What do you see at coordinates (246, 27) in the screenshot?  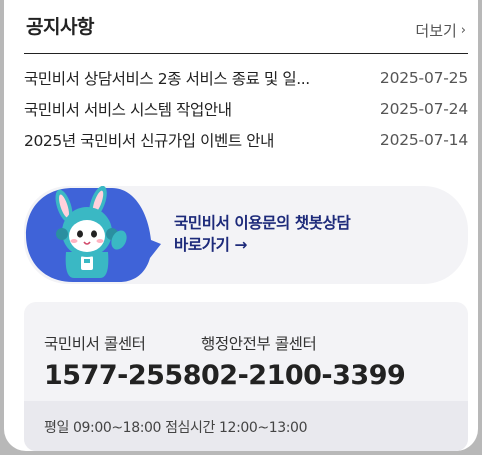 I see `notice-header: 공지사항 더보기 ›` at bounding box center [246, 27].